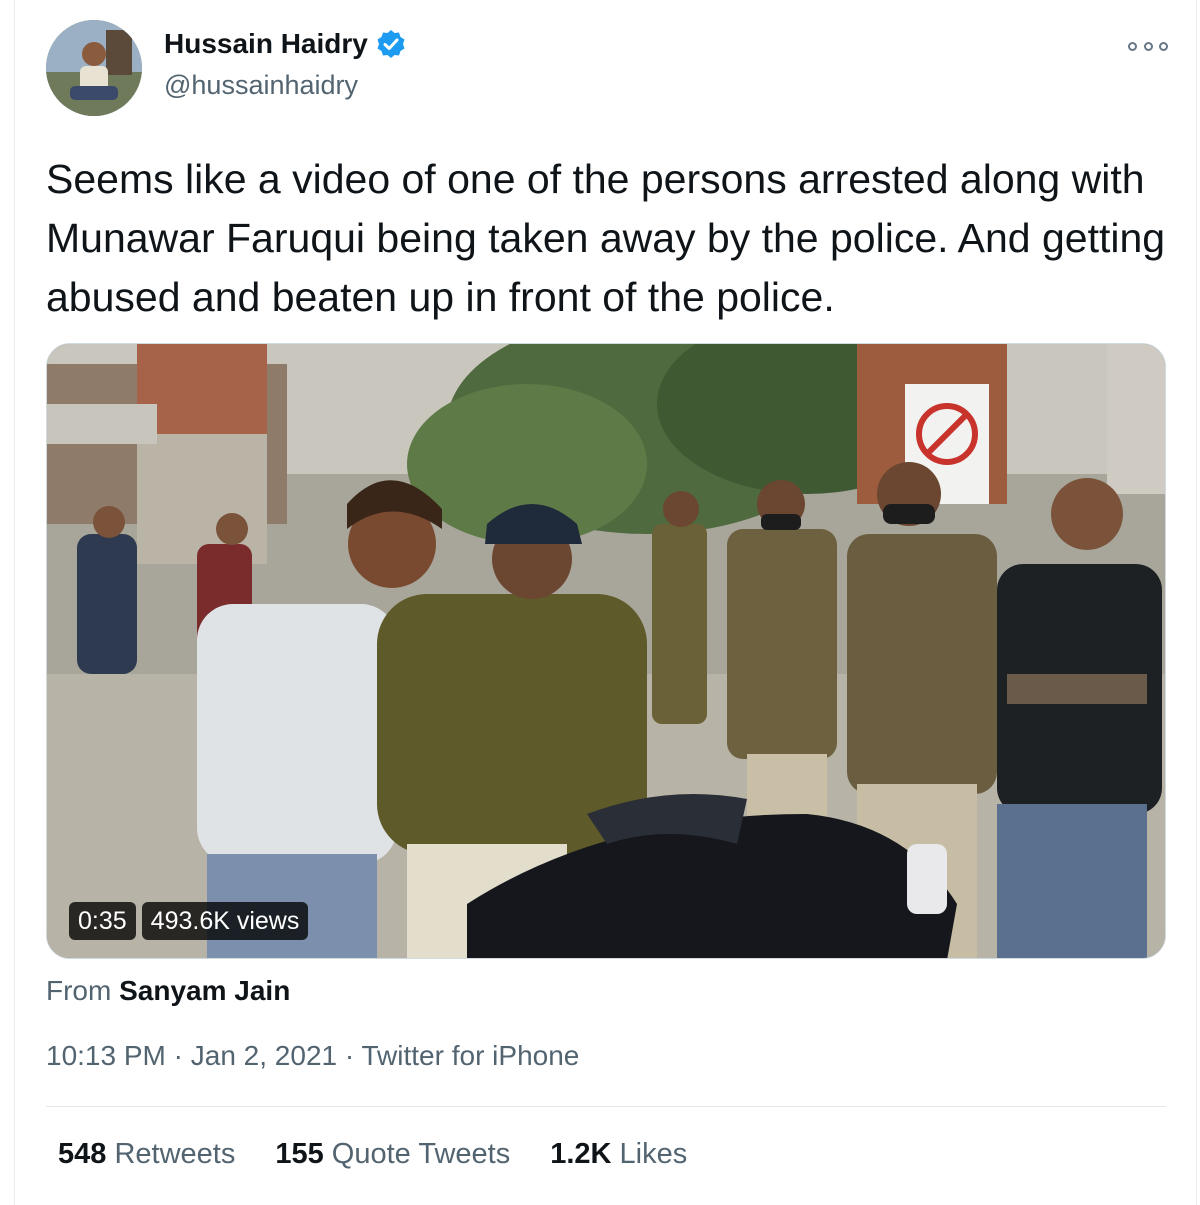  What do you see at coordinates (264, 1055) in the screenshot?
I see `tweet-date: Jan 2, 2021` at bounding box center [264, 1055].